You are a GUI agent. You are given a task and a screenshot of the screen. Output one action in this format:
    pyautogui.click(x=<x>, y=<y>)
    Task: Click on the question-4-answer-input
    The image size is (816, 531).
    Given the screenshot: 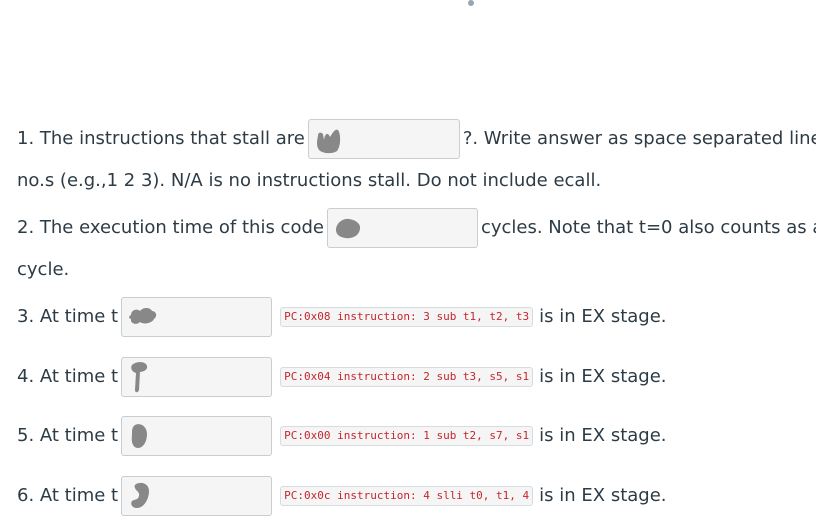 What is the action you would take?
    pyautogui.click(x=197, y=377)
    